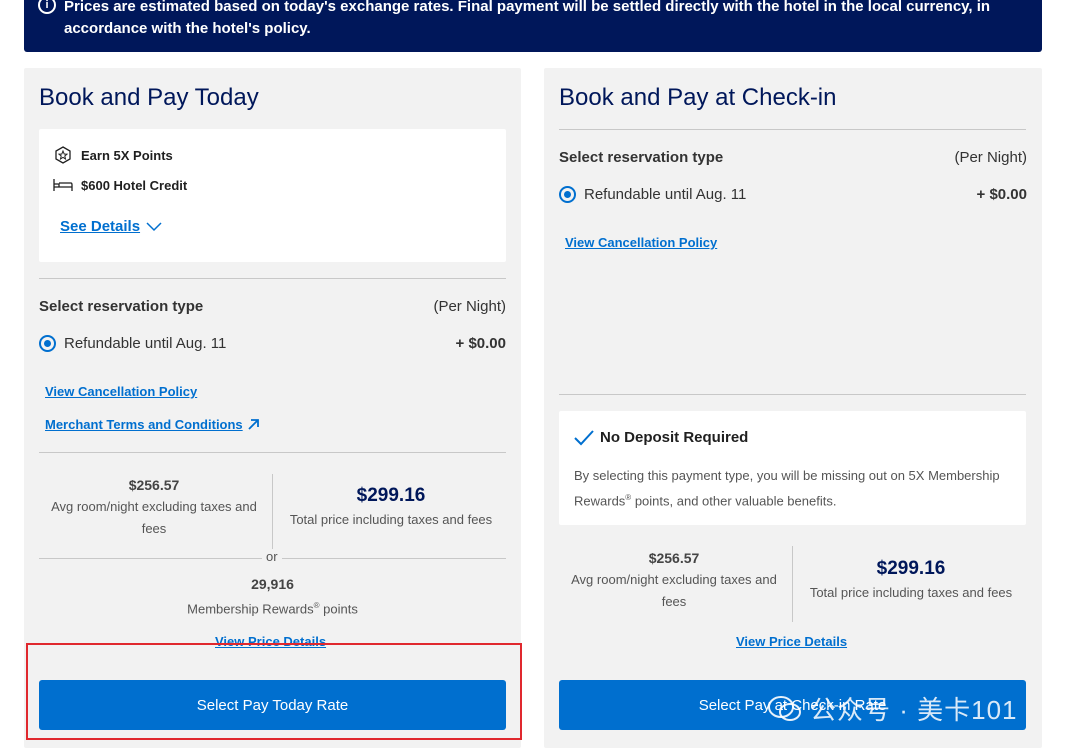 The width and height of the screenshot is (1080, 751). I want to click on benefit-credit: $600 Hotel Credit, so click(120, 185).